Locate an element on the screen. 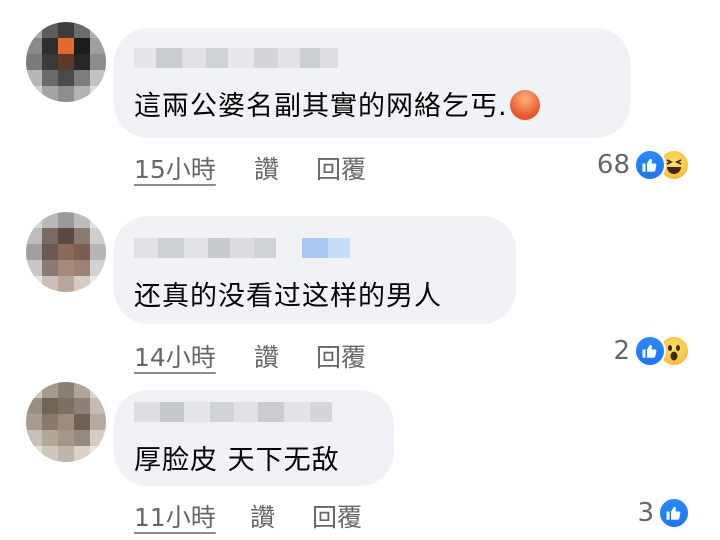 The height and width of the screenshot is (540, 720). timestamp-link: 11小時 is located at coordinates (175, 516).